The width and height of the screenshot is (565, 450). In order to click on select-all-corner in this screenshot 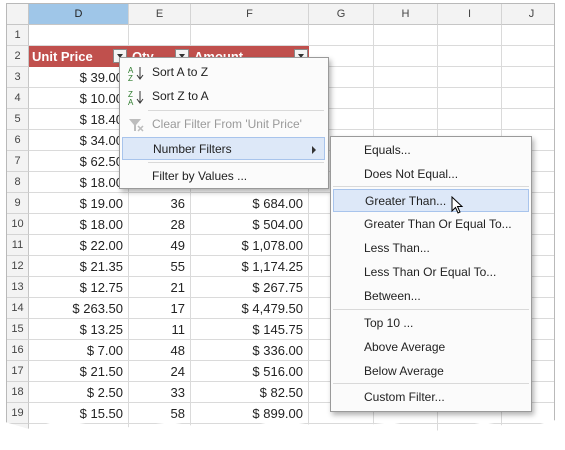, I will do `click(18, 14)`.